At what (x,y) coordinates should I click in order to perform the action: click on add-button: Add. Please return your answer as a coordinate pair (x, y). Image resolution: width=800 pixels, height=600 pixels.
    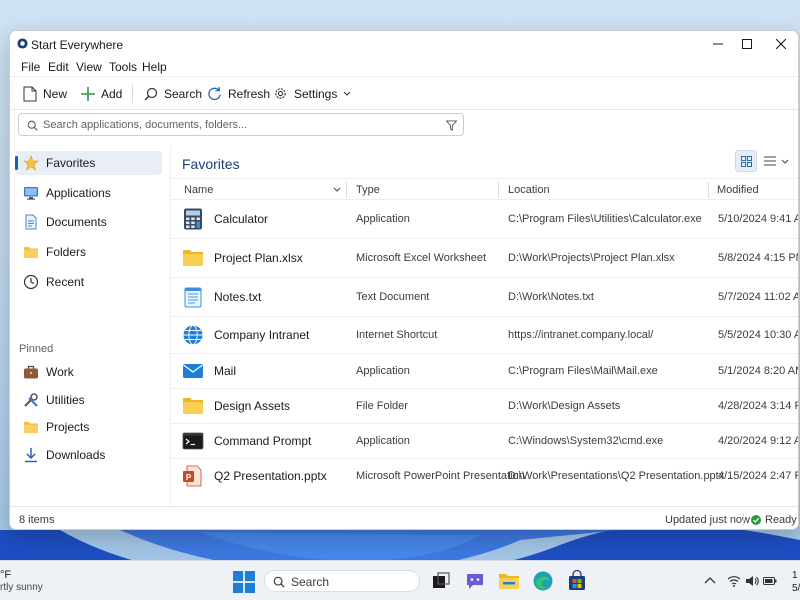
    Looking at the image, I should click on (101, 93).